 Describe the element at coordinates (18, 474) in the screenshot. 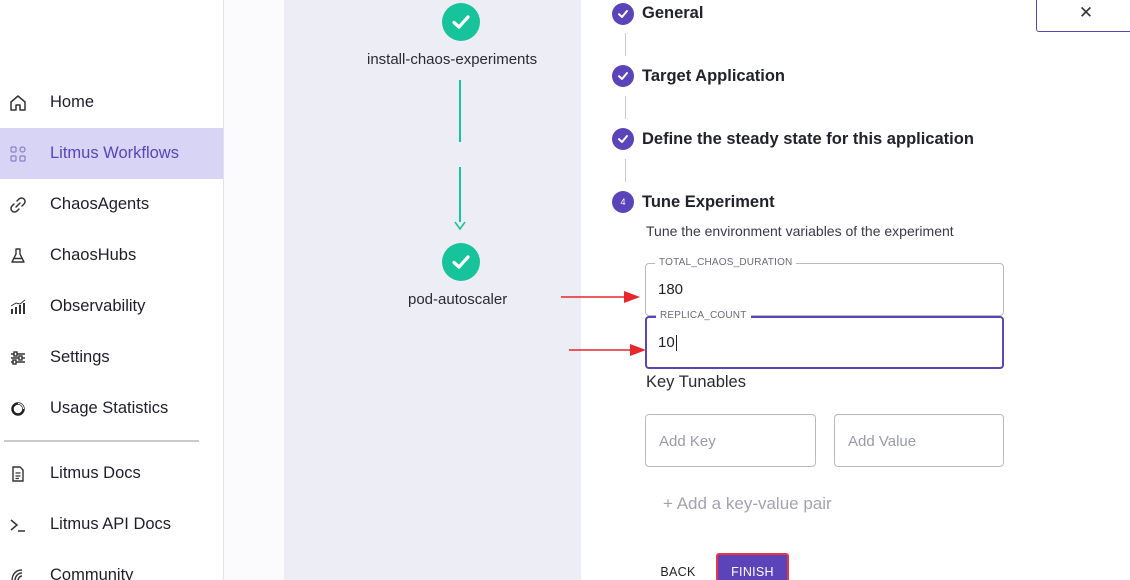

I see `document-icon` at that location.